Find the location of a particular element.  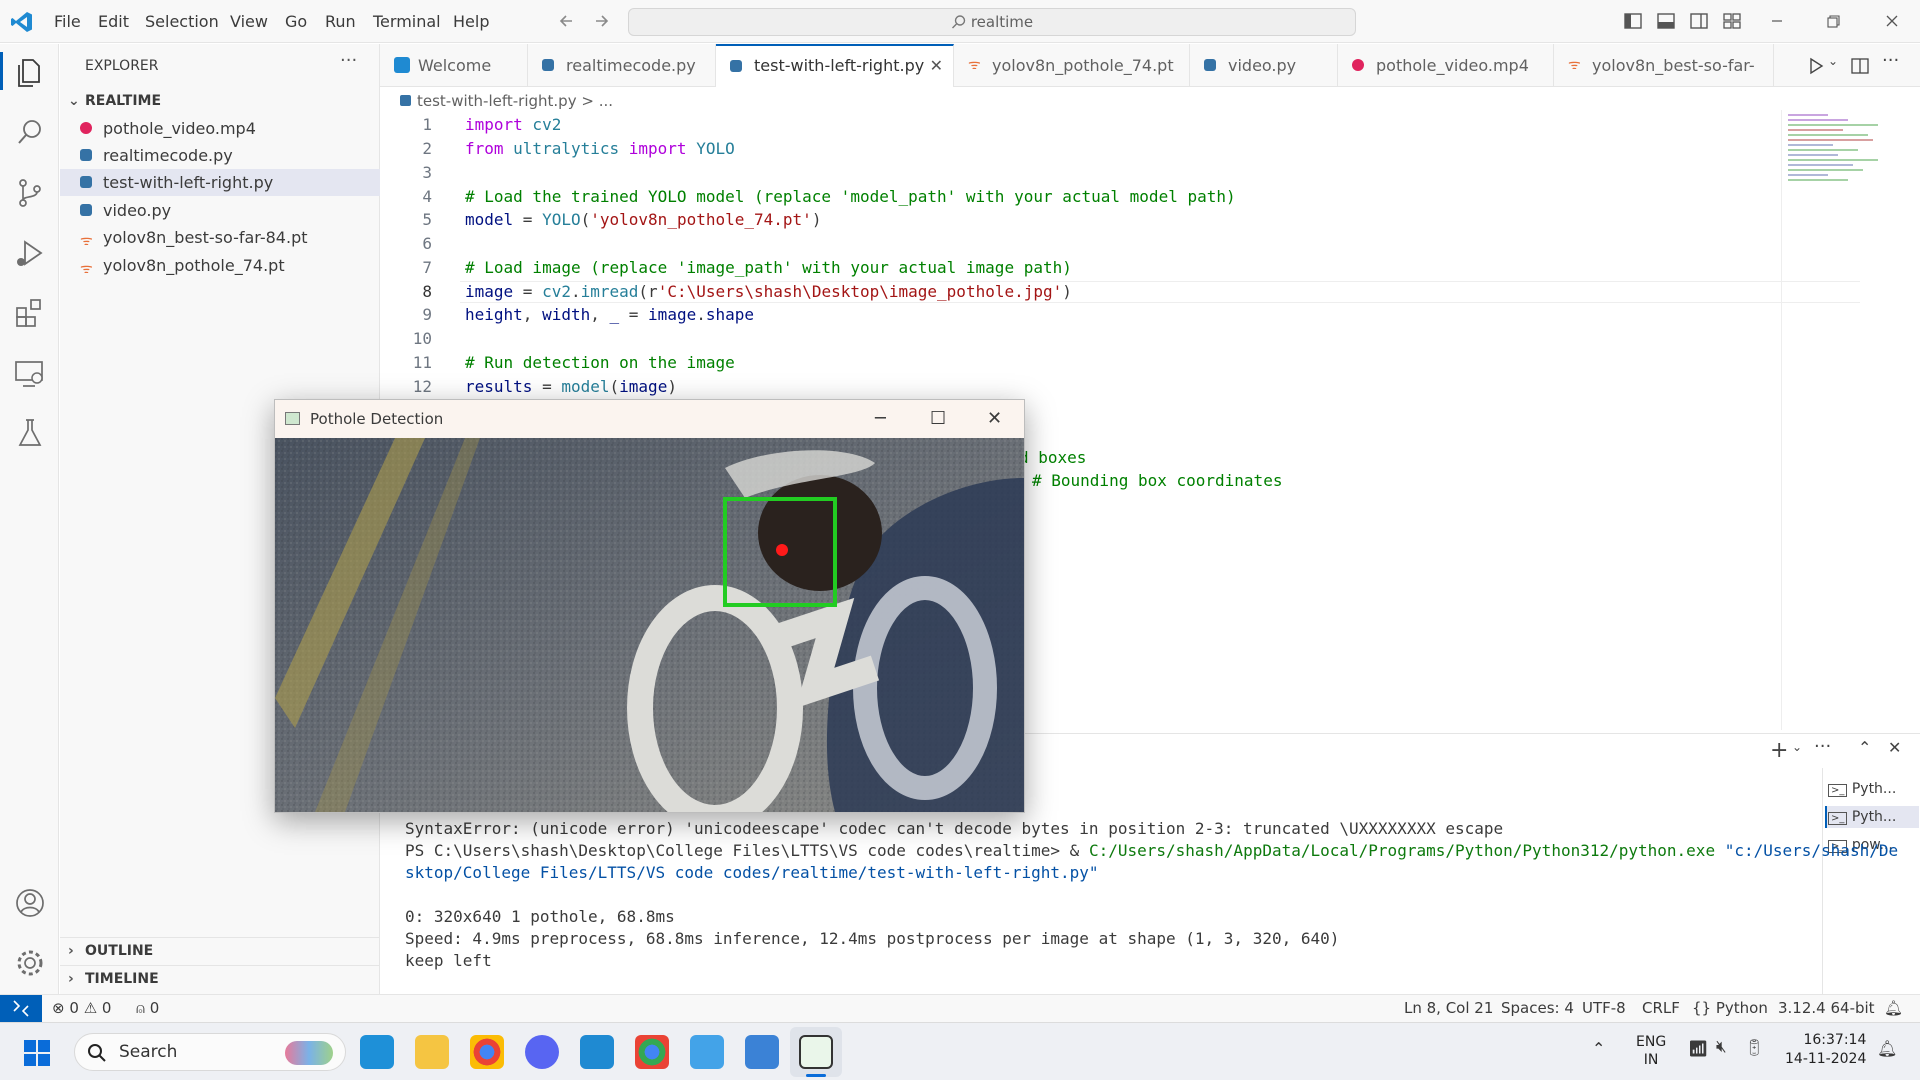

remote-indicator is located at coordinates (21, 1008).